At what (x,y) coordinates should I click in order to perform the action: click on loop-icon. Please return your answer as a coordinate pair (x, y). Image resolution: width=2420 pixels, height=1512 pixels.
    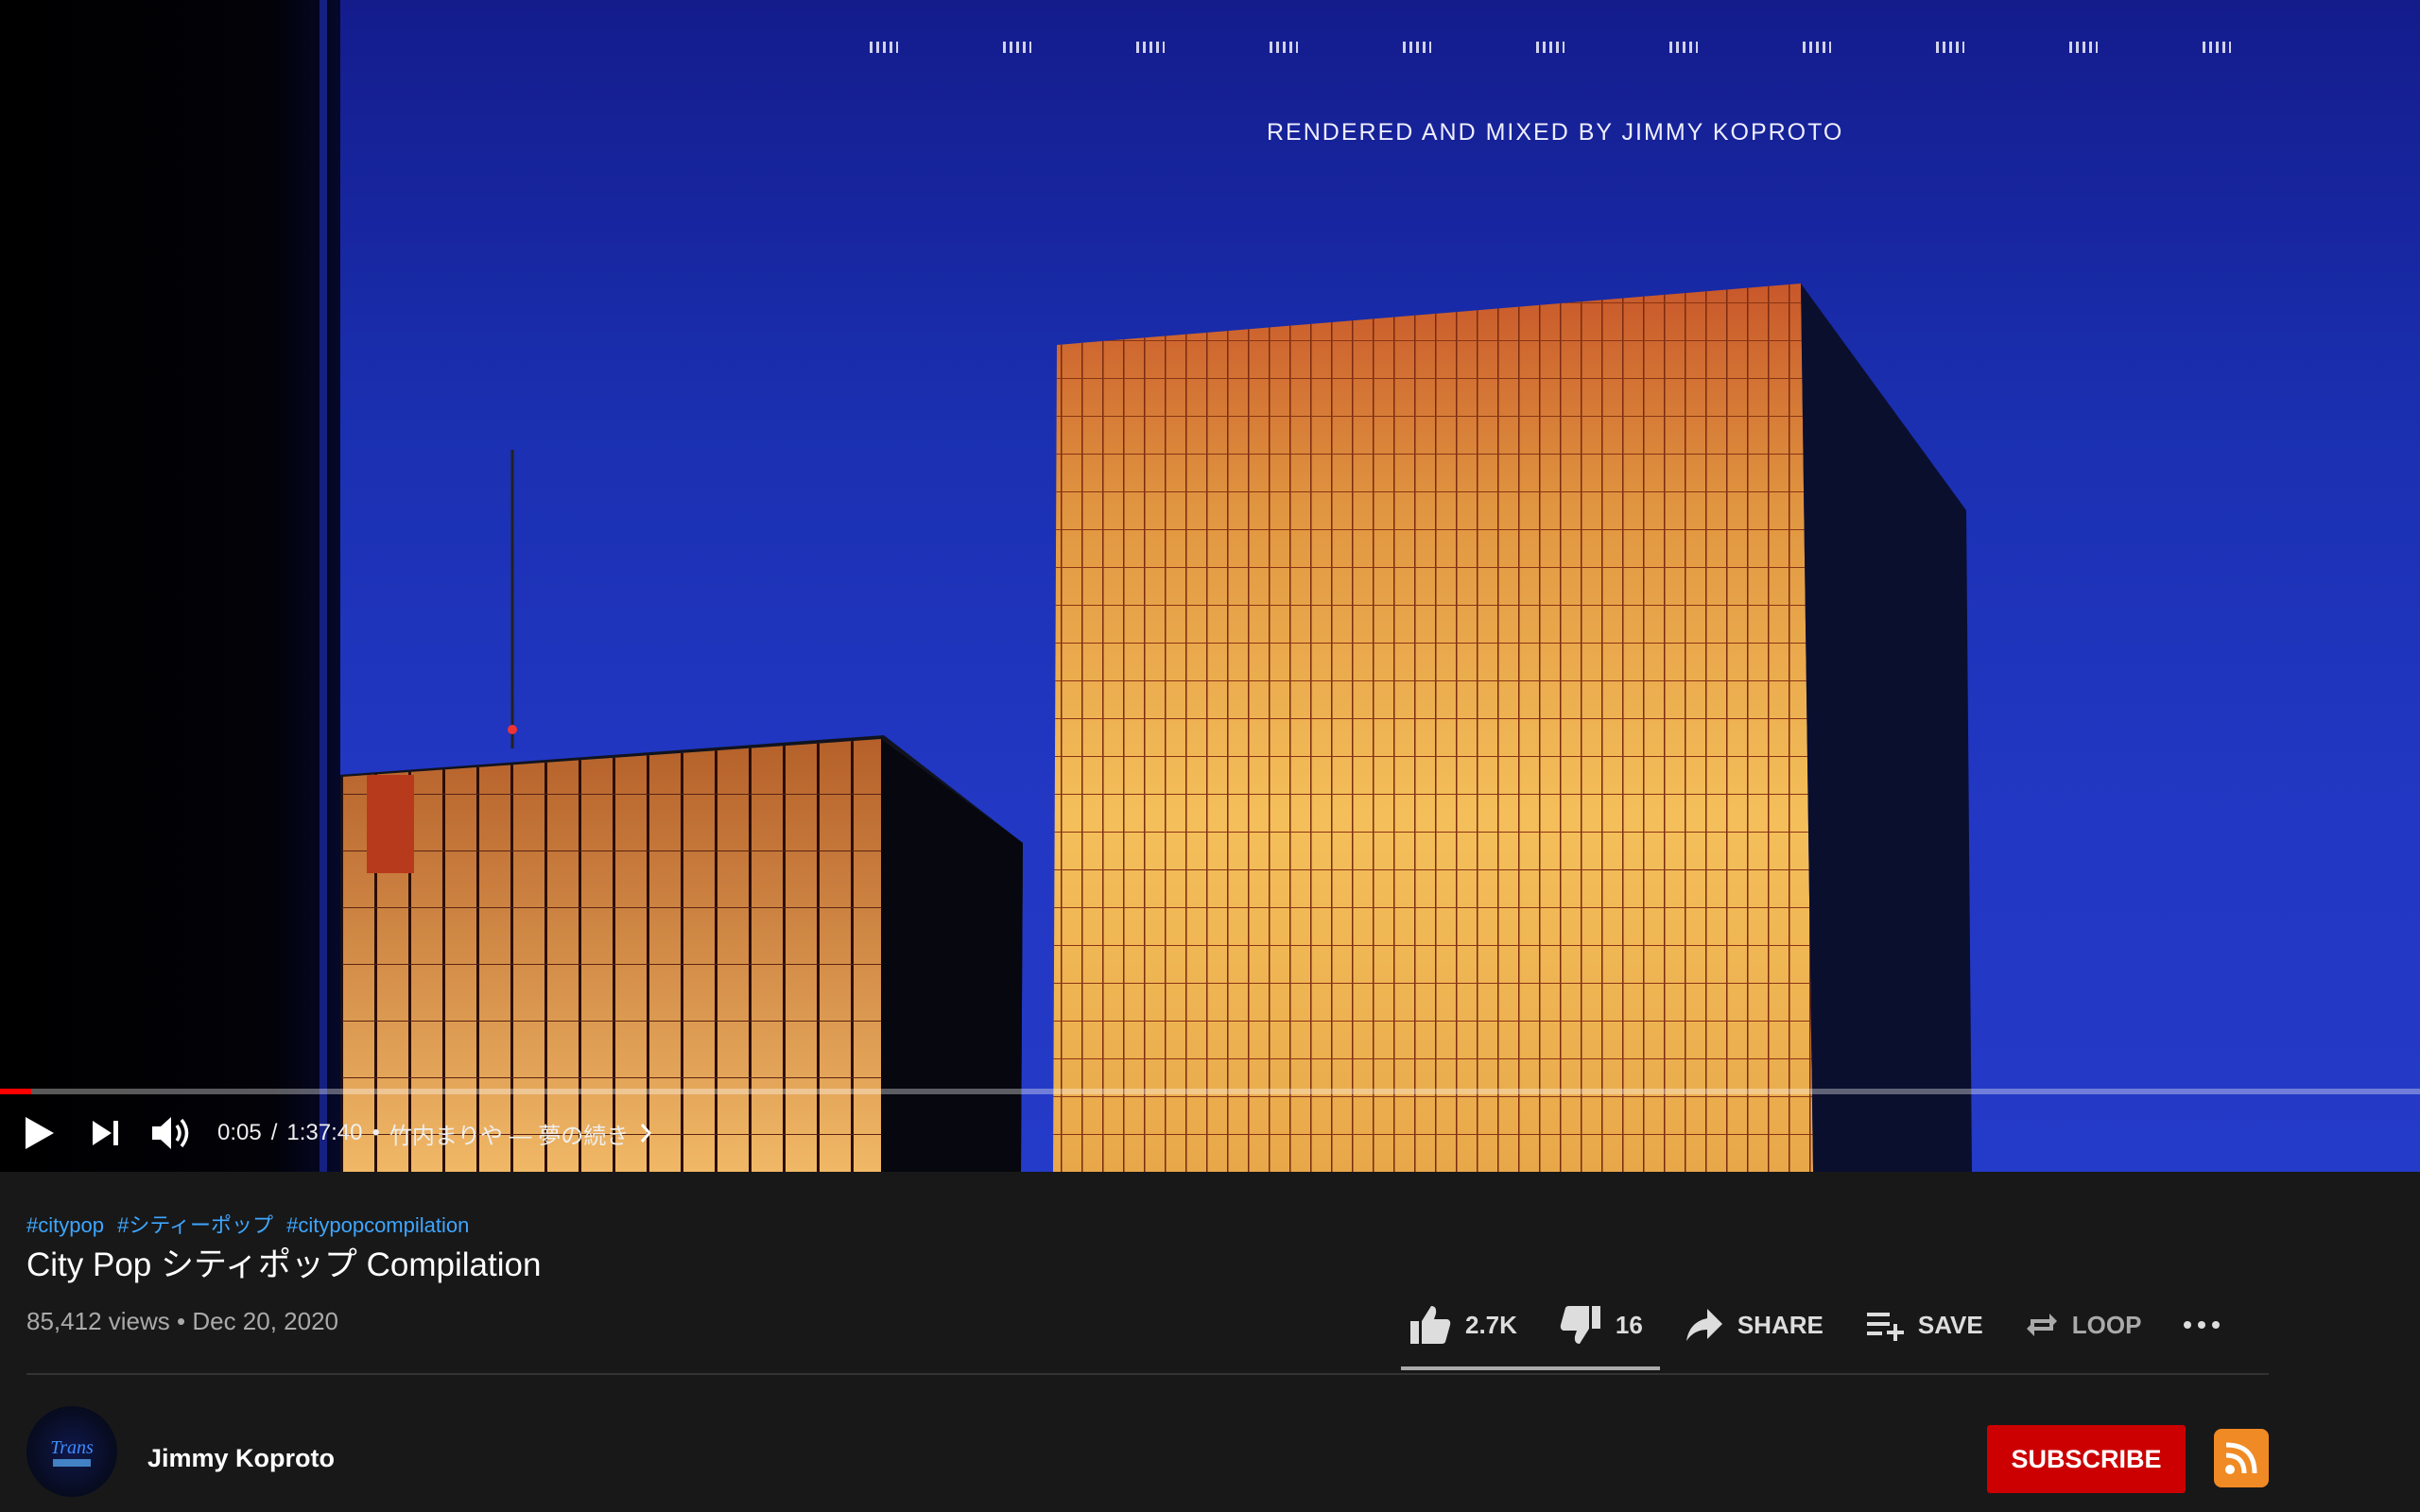
    Looking at the image, I should click on (2042, 1325).